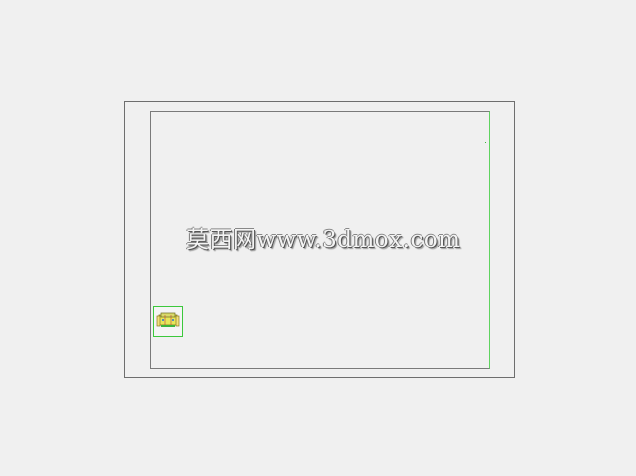 This screenshot has height=476, width=636. What do you see at coordinates (323, 240) in the screenshot?
I see `watermark-text: 莫西网www.3dmox.com` at bounding box center [323, 240].